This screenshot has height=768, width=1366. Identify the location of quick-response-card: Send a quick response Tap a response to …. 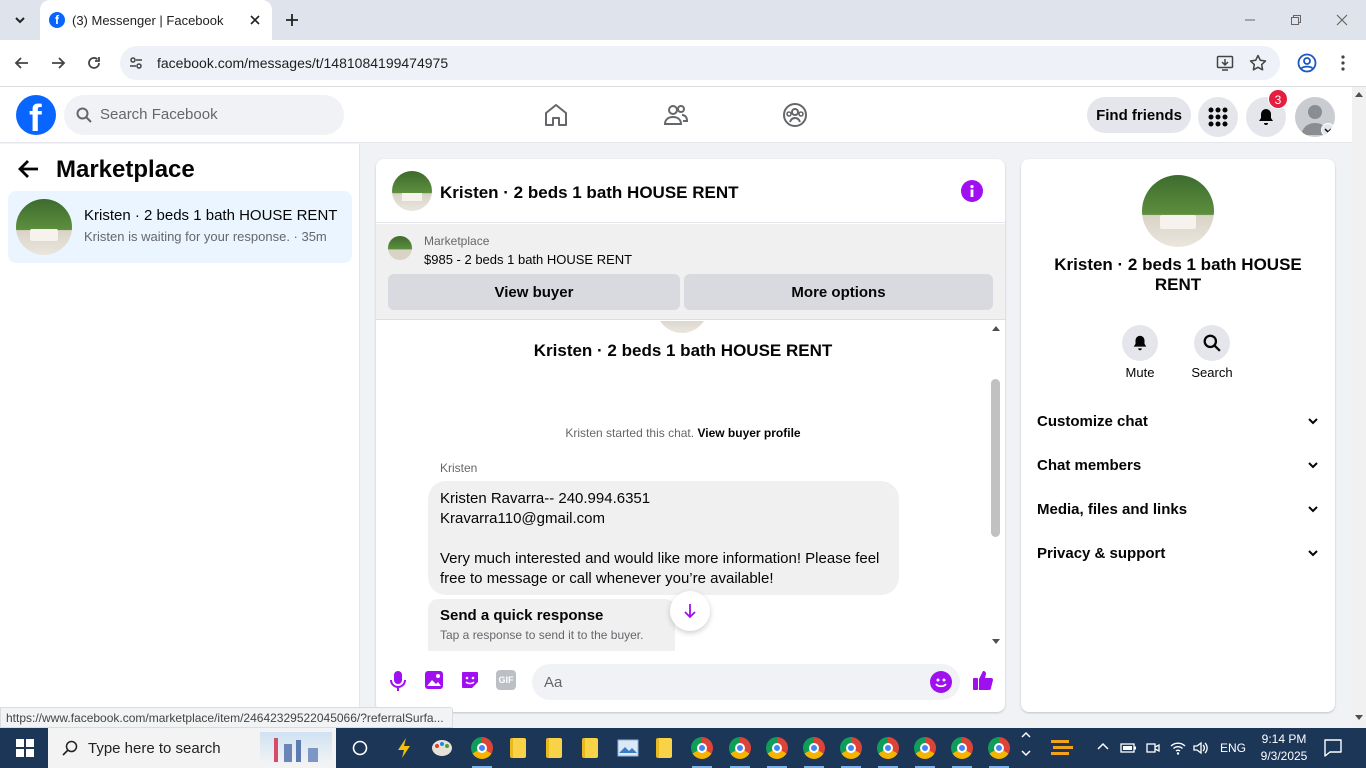
(551, 625).